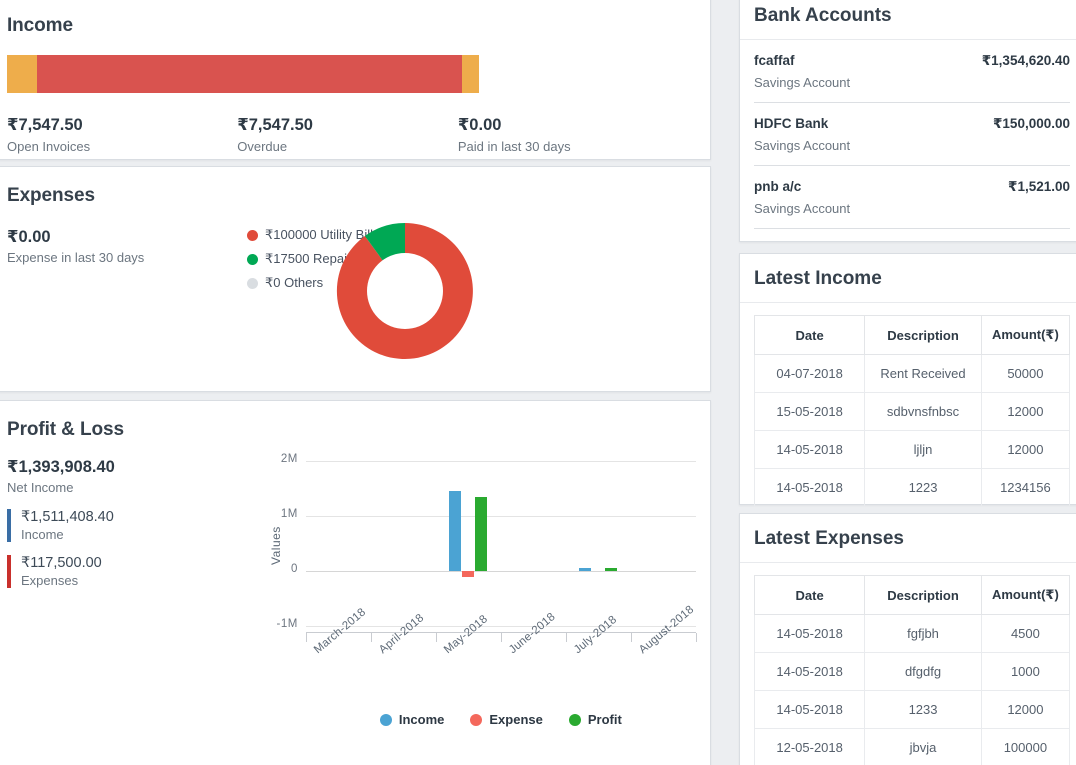  I want to click on table-row: 14-05-2018 ljljn 12000, so click(912, 449).